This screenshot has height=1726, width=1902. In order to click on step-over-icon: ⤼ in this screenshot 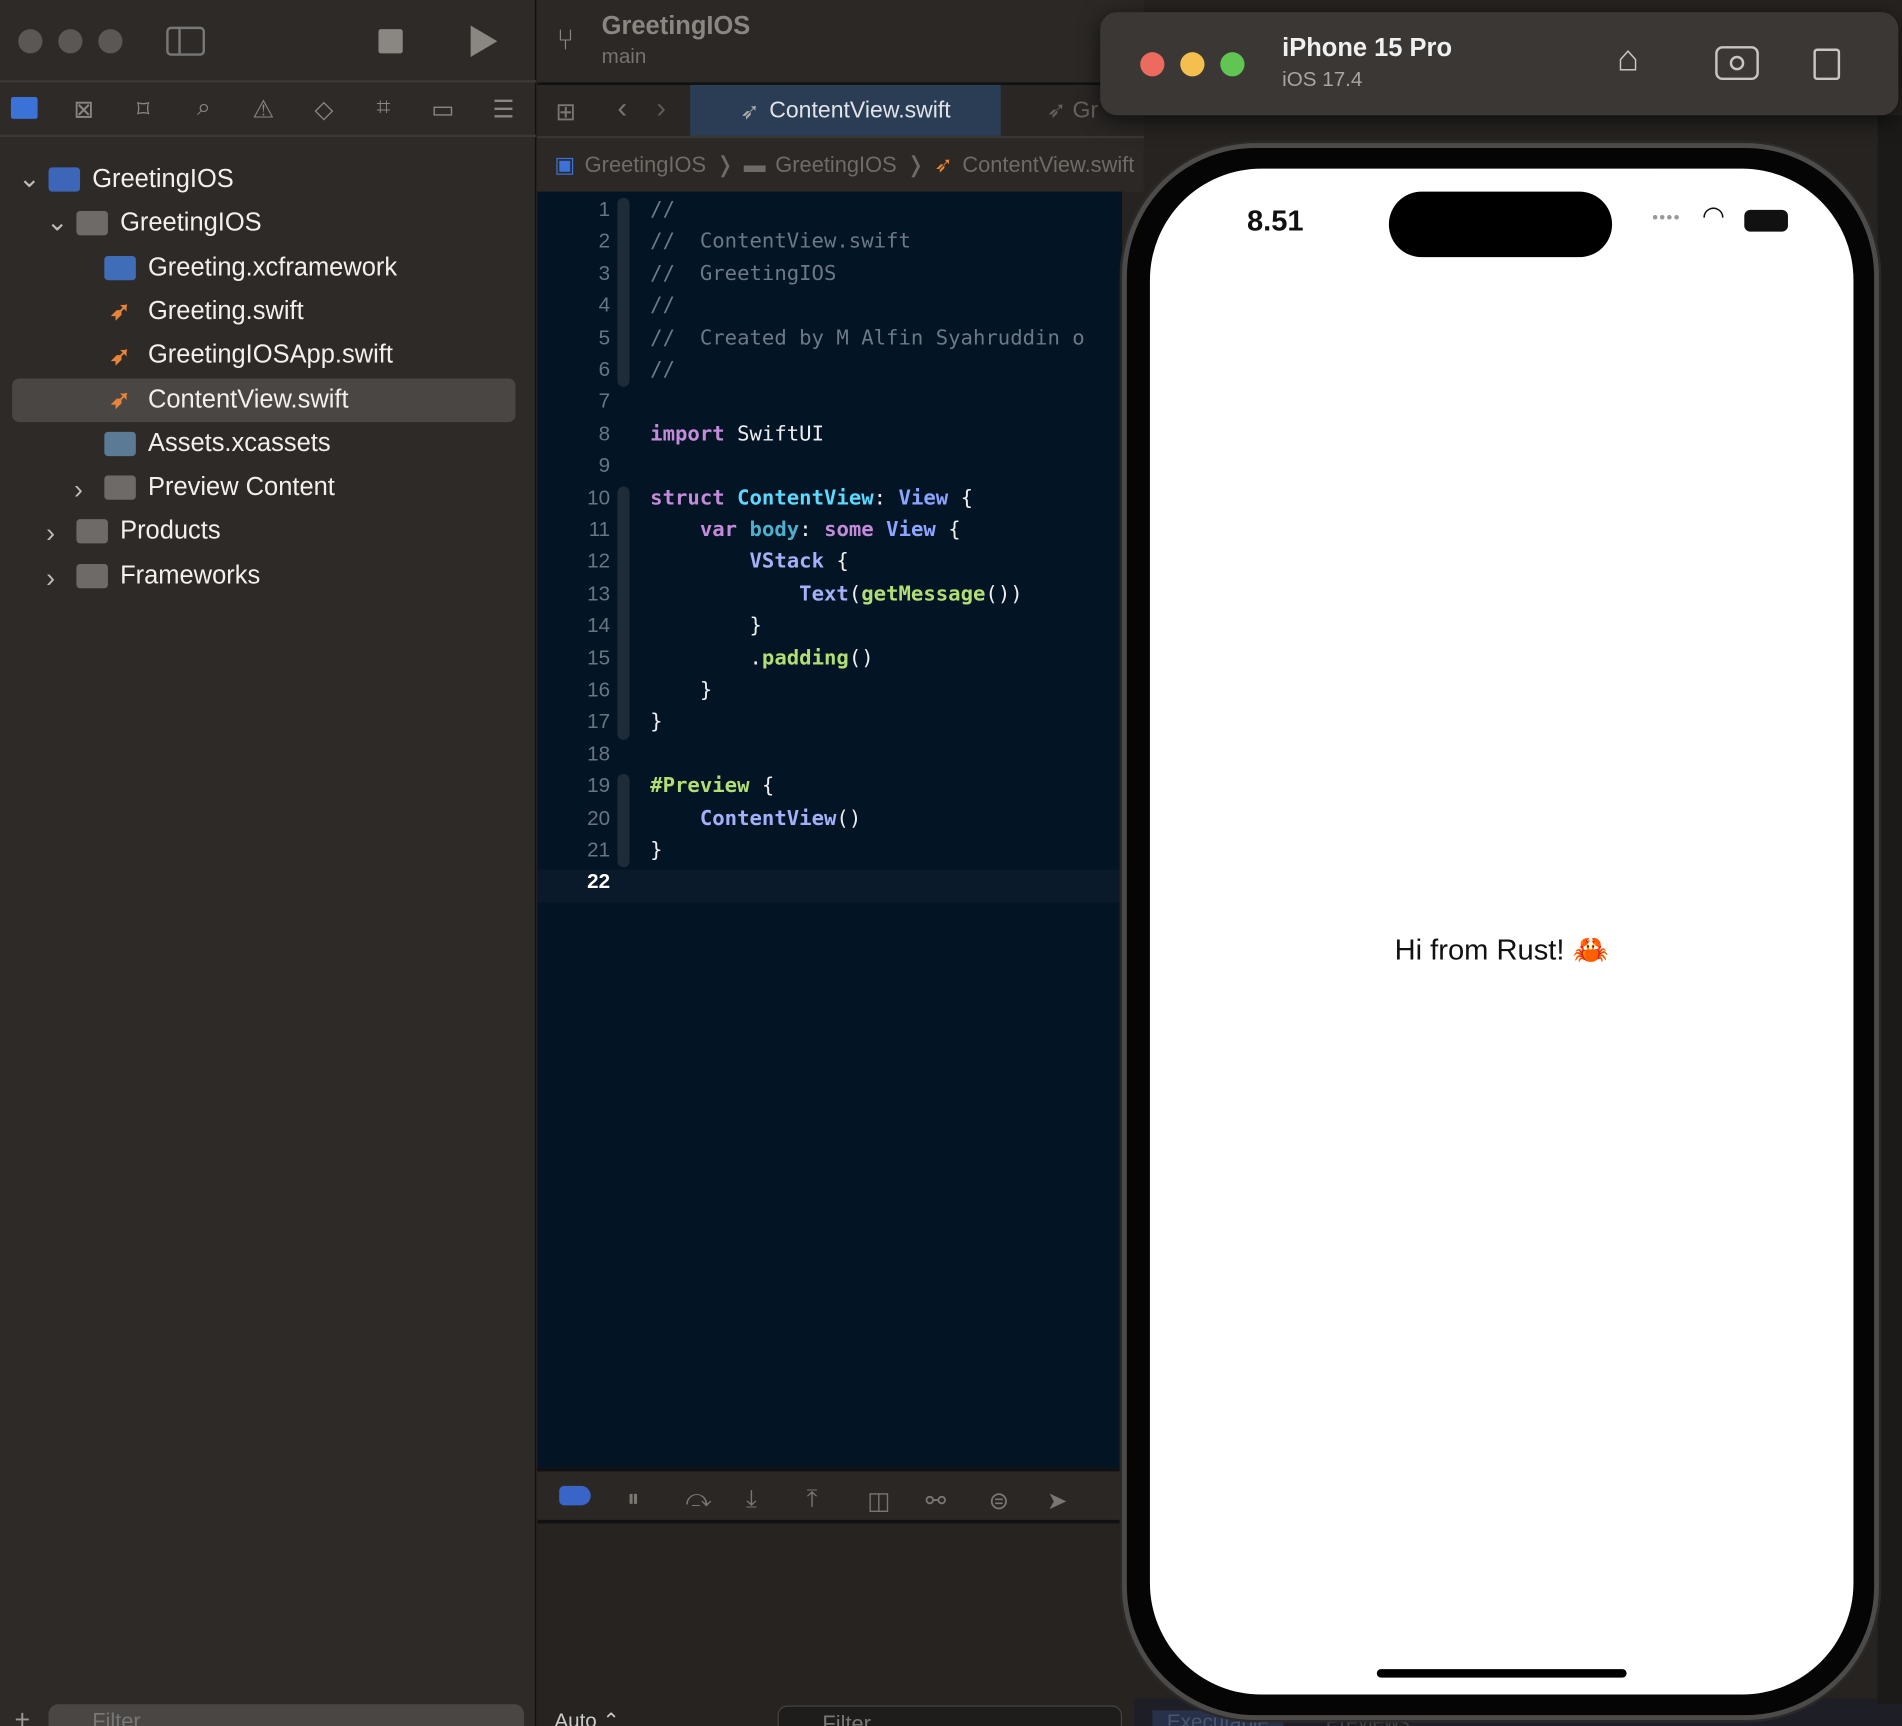, I will do `click(698, 1500)`.